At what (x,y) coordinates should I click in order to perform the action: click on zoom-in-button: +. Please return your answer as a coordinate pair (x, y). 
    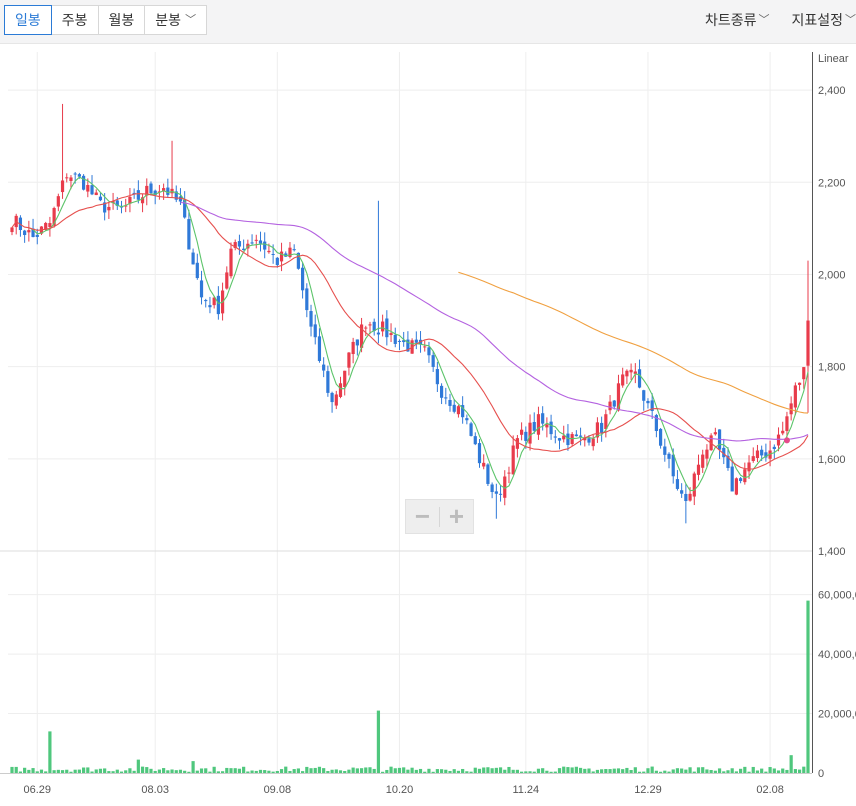
    Looking at the image, I should click on (456, 516).